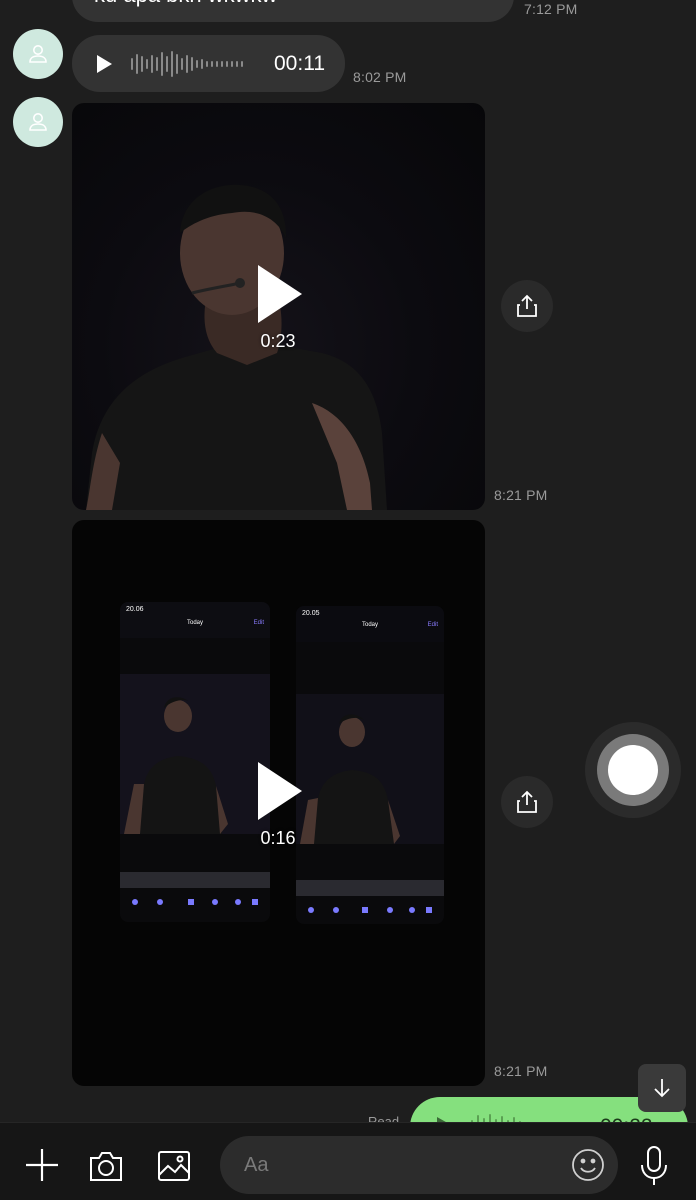 The width and height of the screenshot is (696, 1200). I want to click on mic-button, so click(654, 1166).